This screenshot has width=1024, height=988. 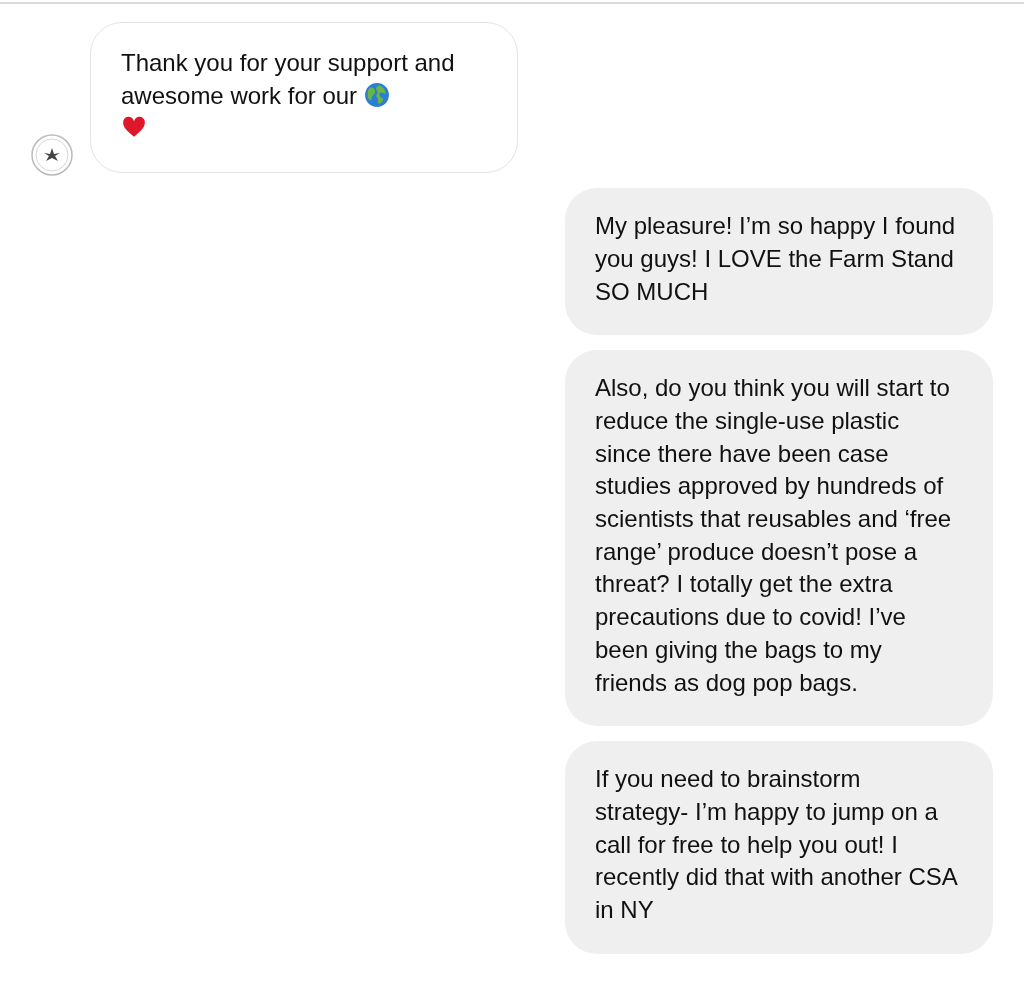 What do you see at coordinates (376, 94) in the screenshot?
I see `globe-icon` at bounding box center [376, 94].